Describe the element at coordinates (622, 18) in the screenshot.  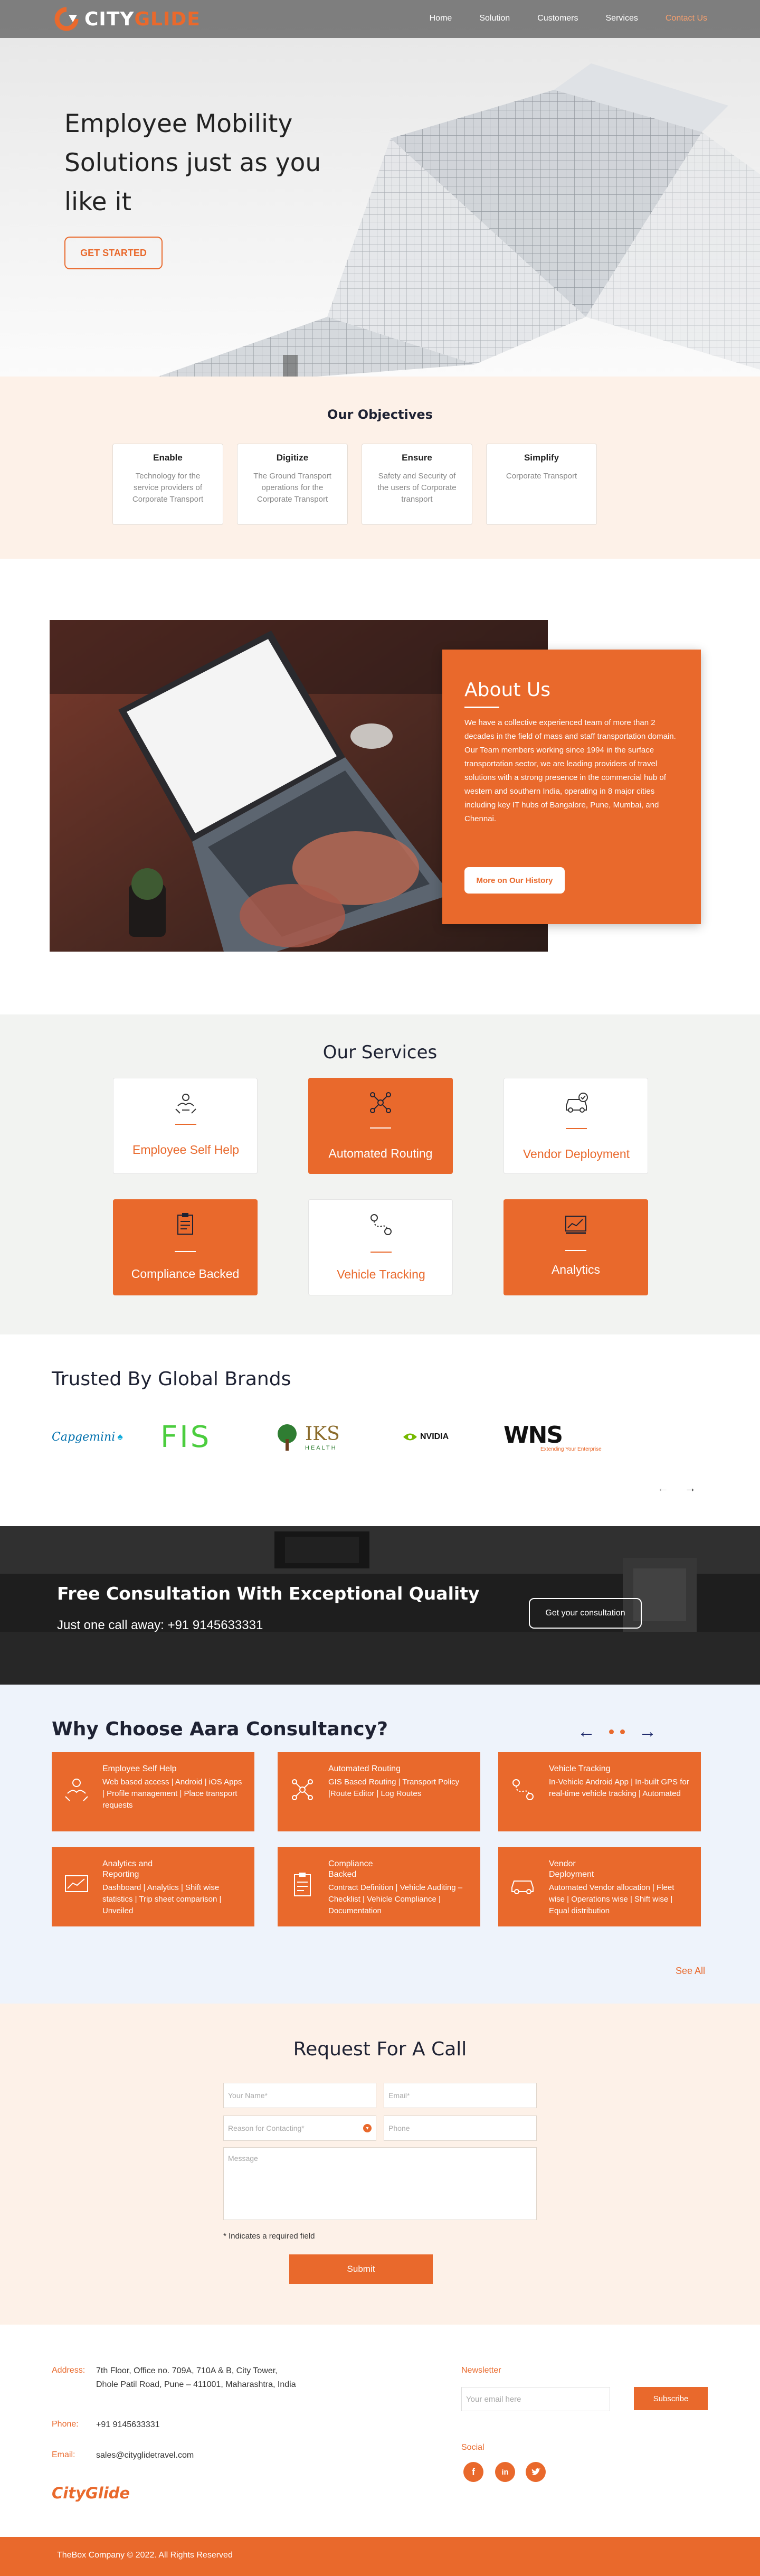
I see `nav-services: Services` at that location.